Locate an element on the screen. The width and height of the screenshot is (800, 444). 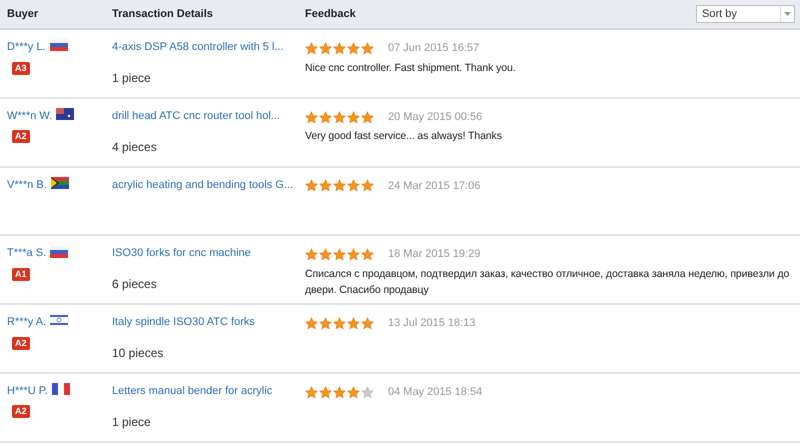
buyer-name: R***y A. is located at coordinates (26, 322).